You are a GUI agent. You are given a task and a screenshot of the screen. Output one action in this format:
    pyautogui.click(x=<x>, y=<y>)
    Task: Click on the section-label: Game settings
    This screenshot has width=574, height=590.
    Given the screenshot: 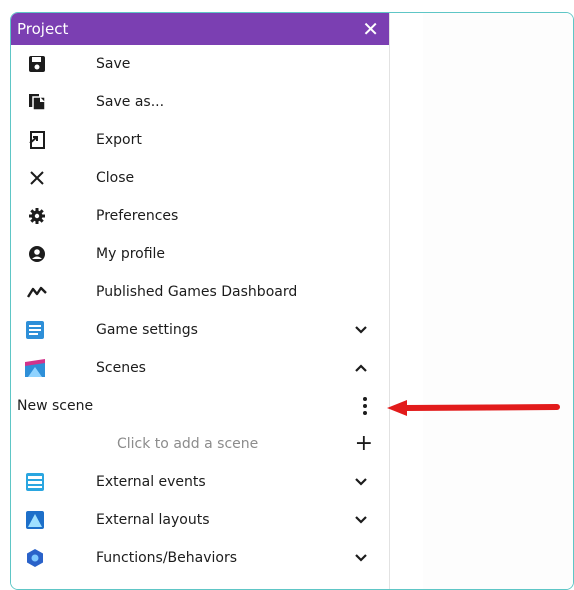 What is the action you would take?
    pyautogui.click(x=147, y=330)
    